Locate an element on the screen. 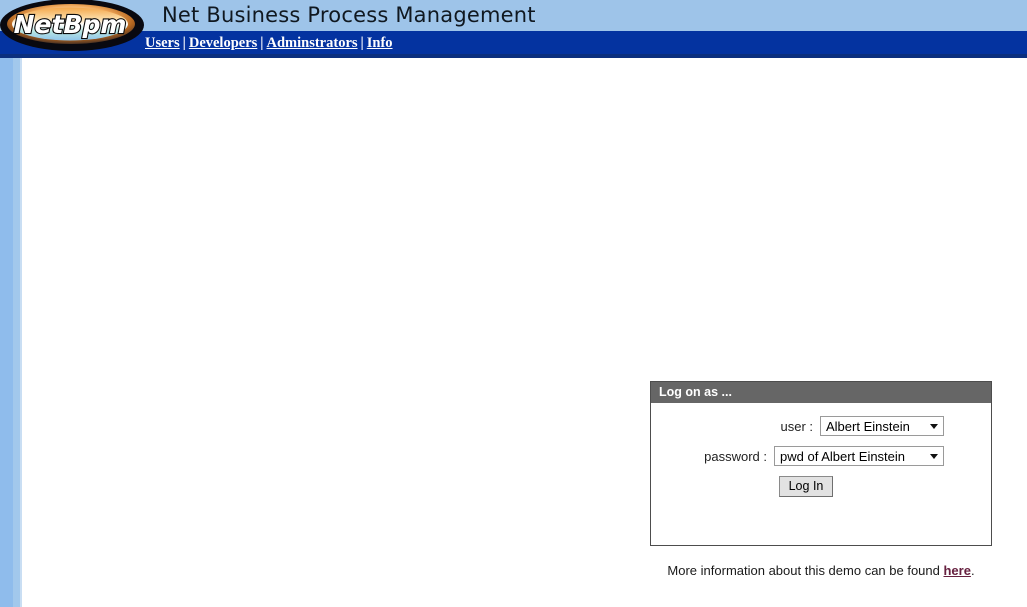 The width and height of the screenshot is (1027, 607). user-row: user : Albert Einstein is located at coordinates (821, 426).